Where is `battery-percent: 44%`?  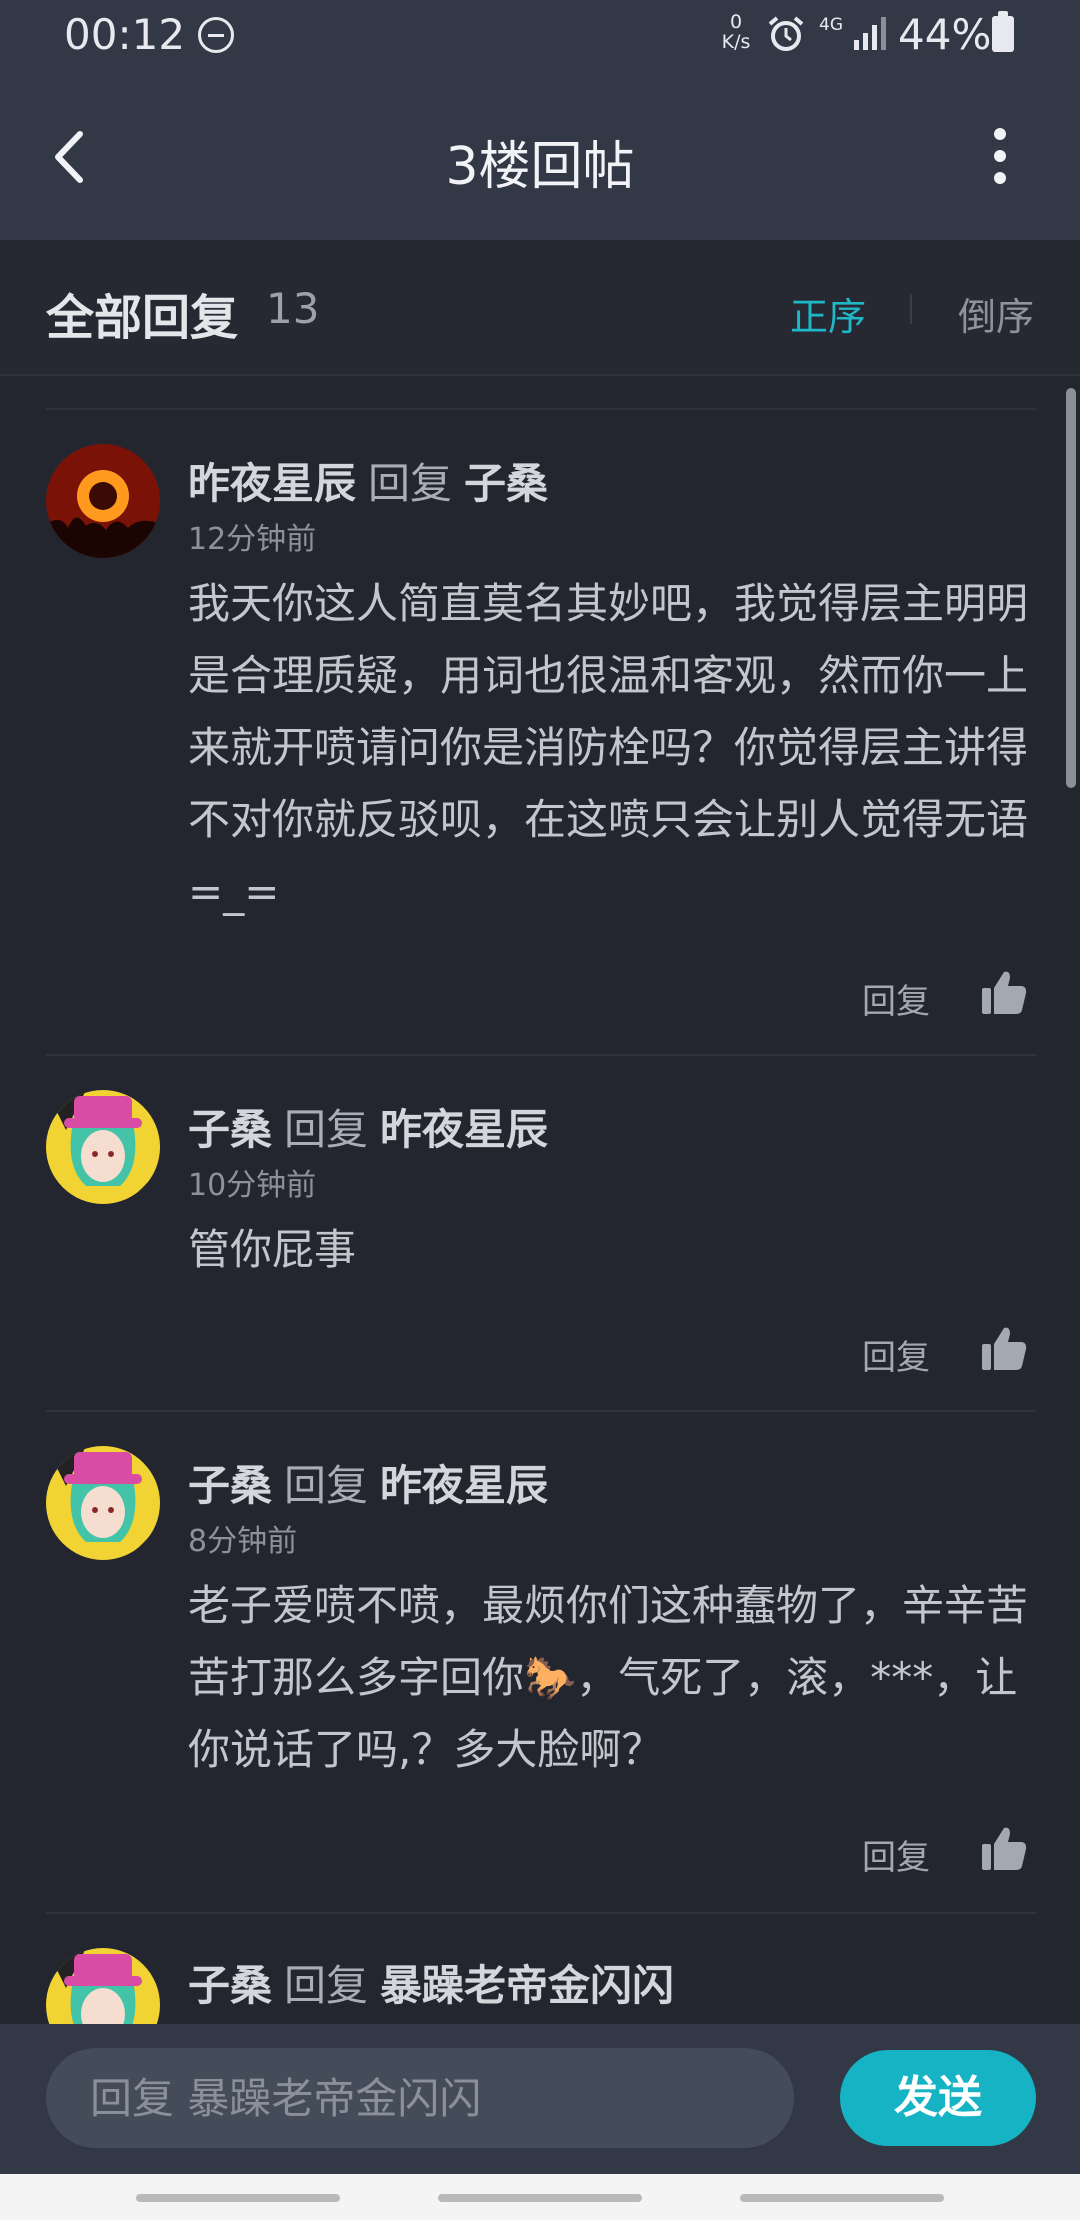
battery-percent: 44% is located at coordinates (945, 34).